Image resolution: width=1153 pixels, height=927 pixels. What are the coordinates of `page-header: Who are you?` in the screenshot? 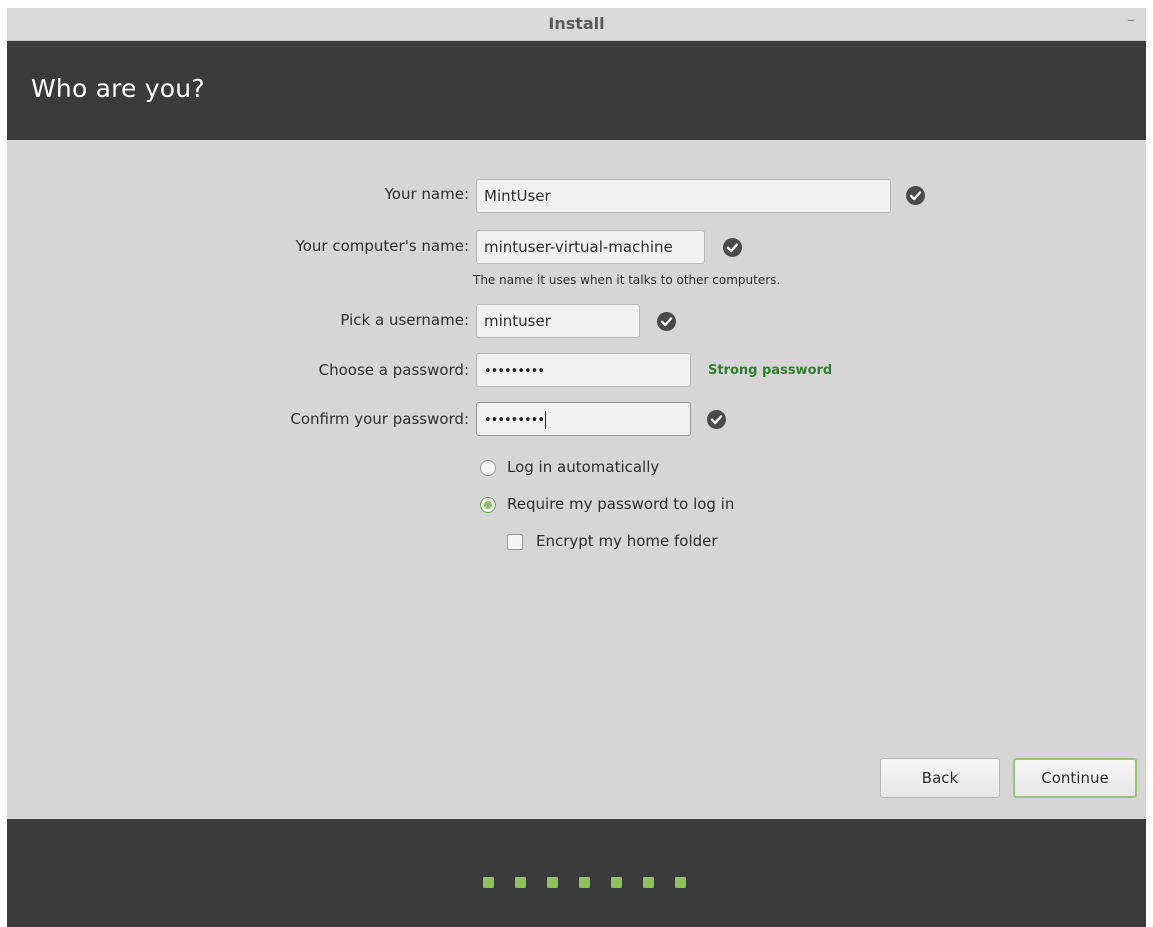 It's located at (576, 90).